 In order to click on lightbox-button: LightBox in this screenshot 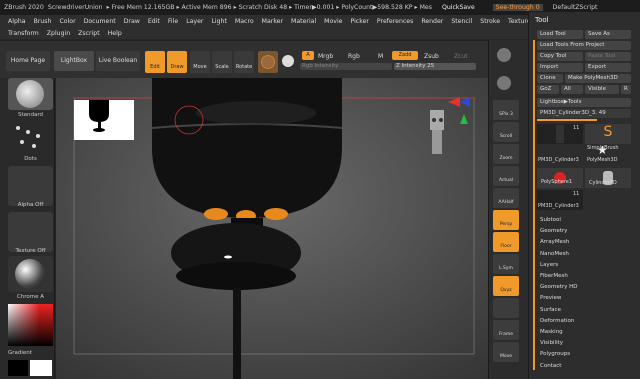, I will do `click(74, 61)`.